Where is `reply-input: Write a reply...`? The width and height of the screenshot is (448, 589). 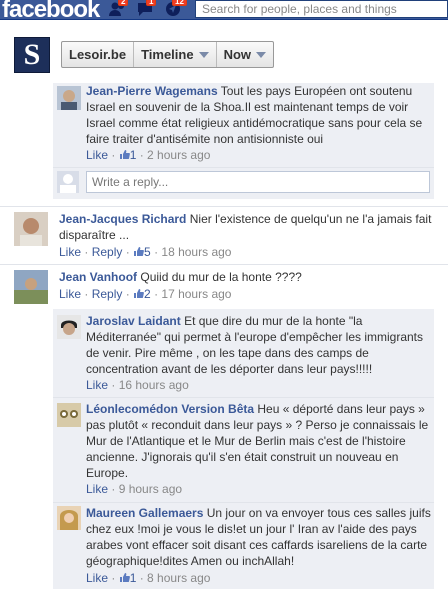 reply-input: Write a reply... is located at coordinates (258, 182).